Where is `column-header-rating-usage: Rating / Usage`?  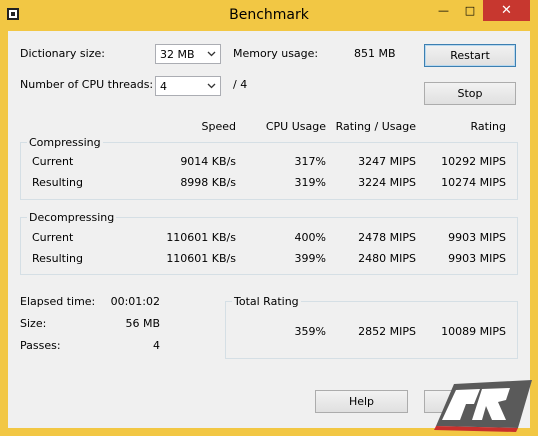
column-header-rating-usage: Rating / Usage is located at coordinates (375, 126).